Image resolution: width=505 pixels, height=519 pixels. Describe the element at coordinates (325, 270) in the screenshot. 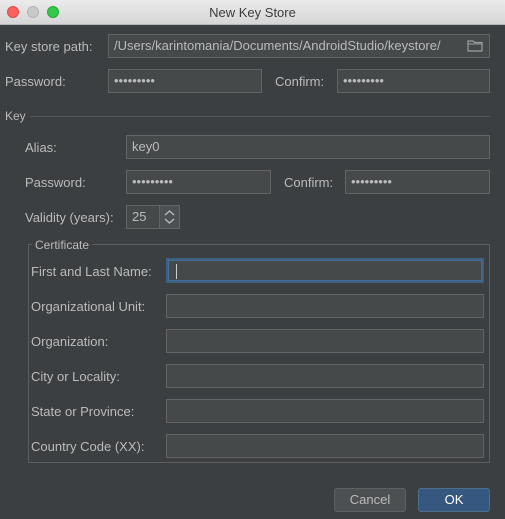

I see `first-last-name-field` at that location.